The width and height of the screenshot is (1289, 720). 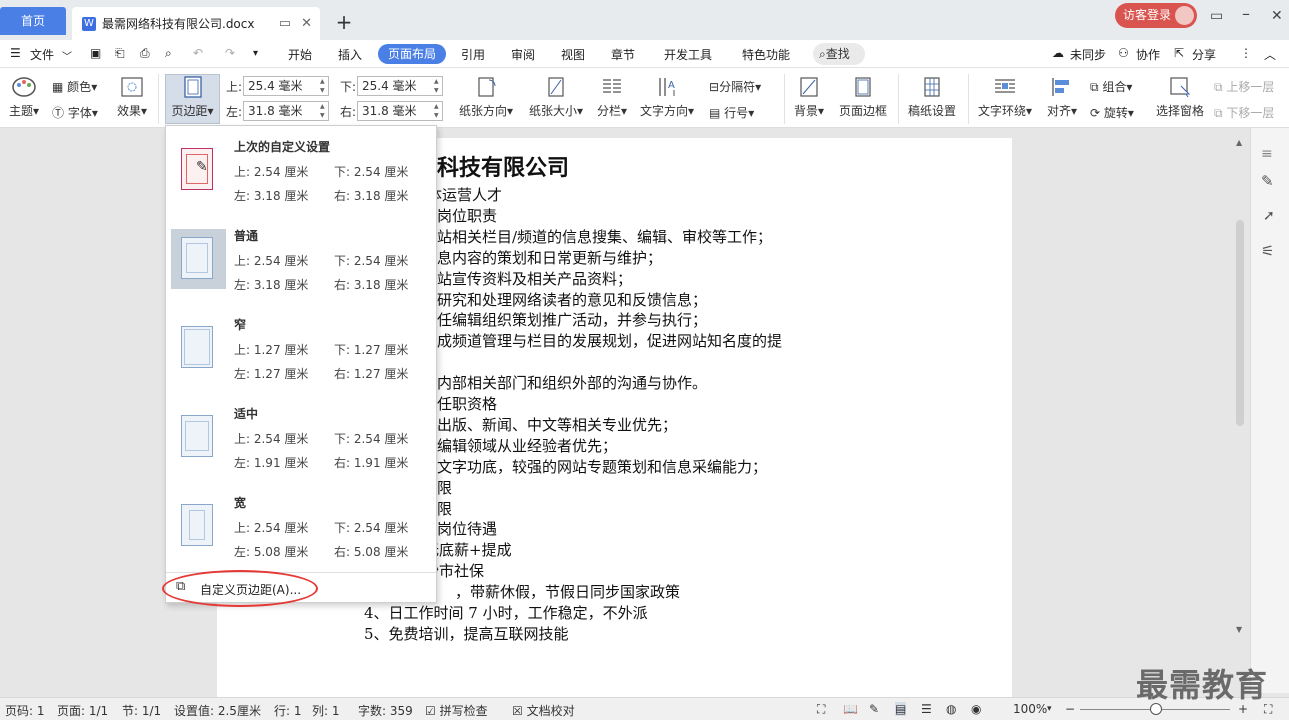 I want to click on bottom-margin-input: 25.4 毫米, so click(x=400, y=86).